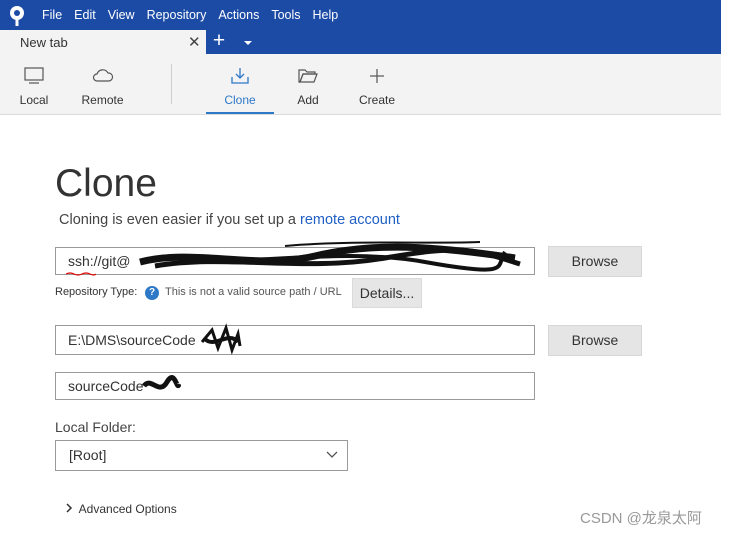  I want to click on advanced-options-label: Advanced Options, so click(127, 509).